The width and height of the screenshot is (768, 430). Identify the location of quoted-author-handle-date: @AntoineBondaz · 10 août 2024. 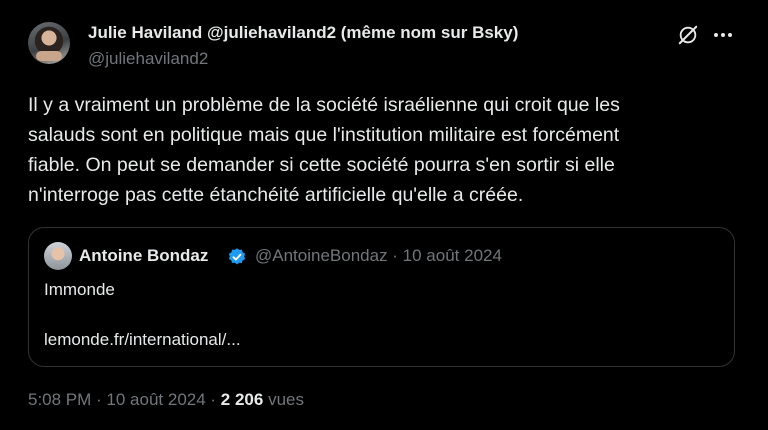
(378, 255).